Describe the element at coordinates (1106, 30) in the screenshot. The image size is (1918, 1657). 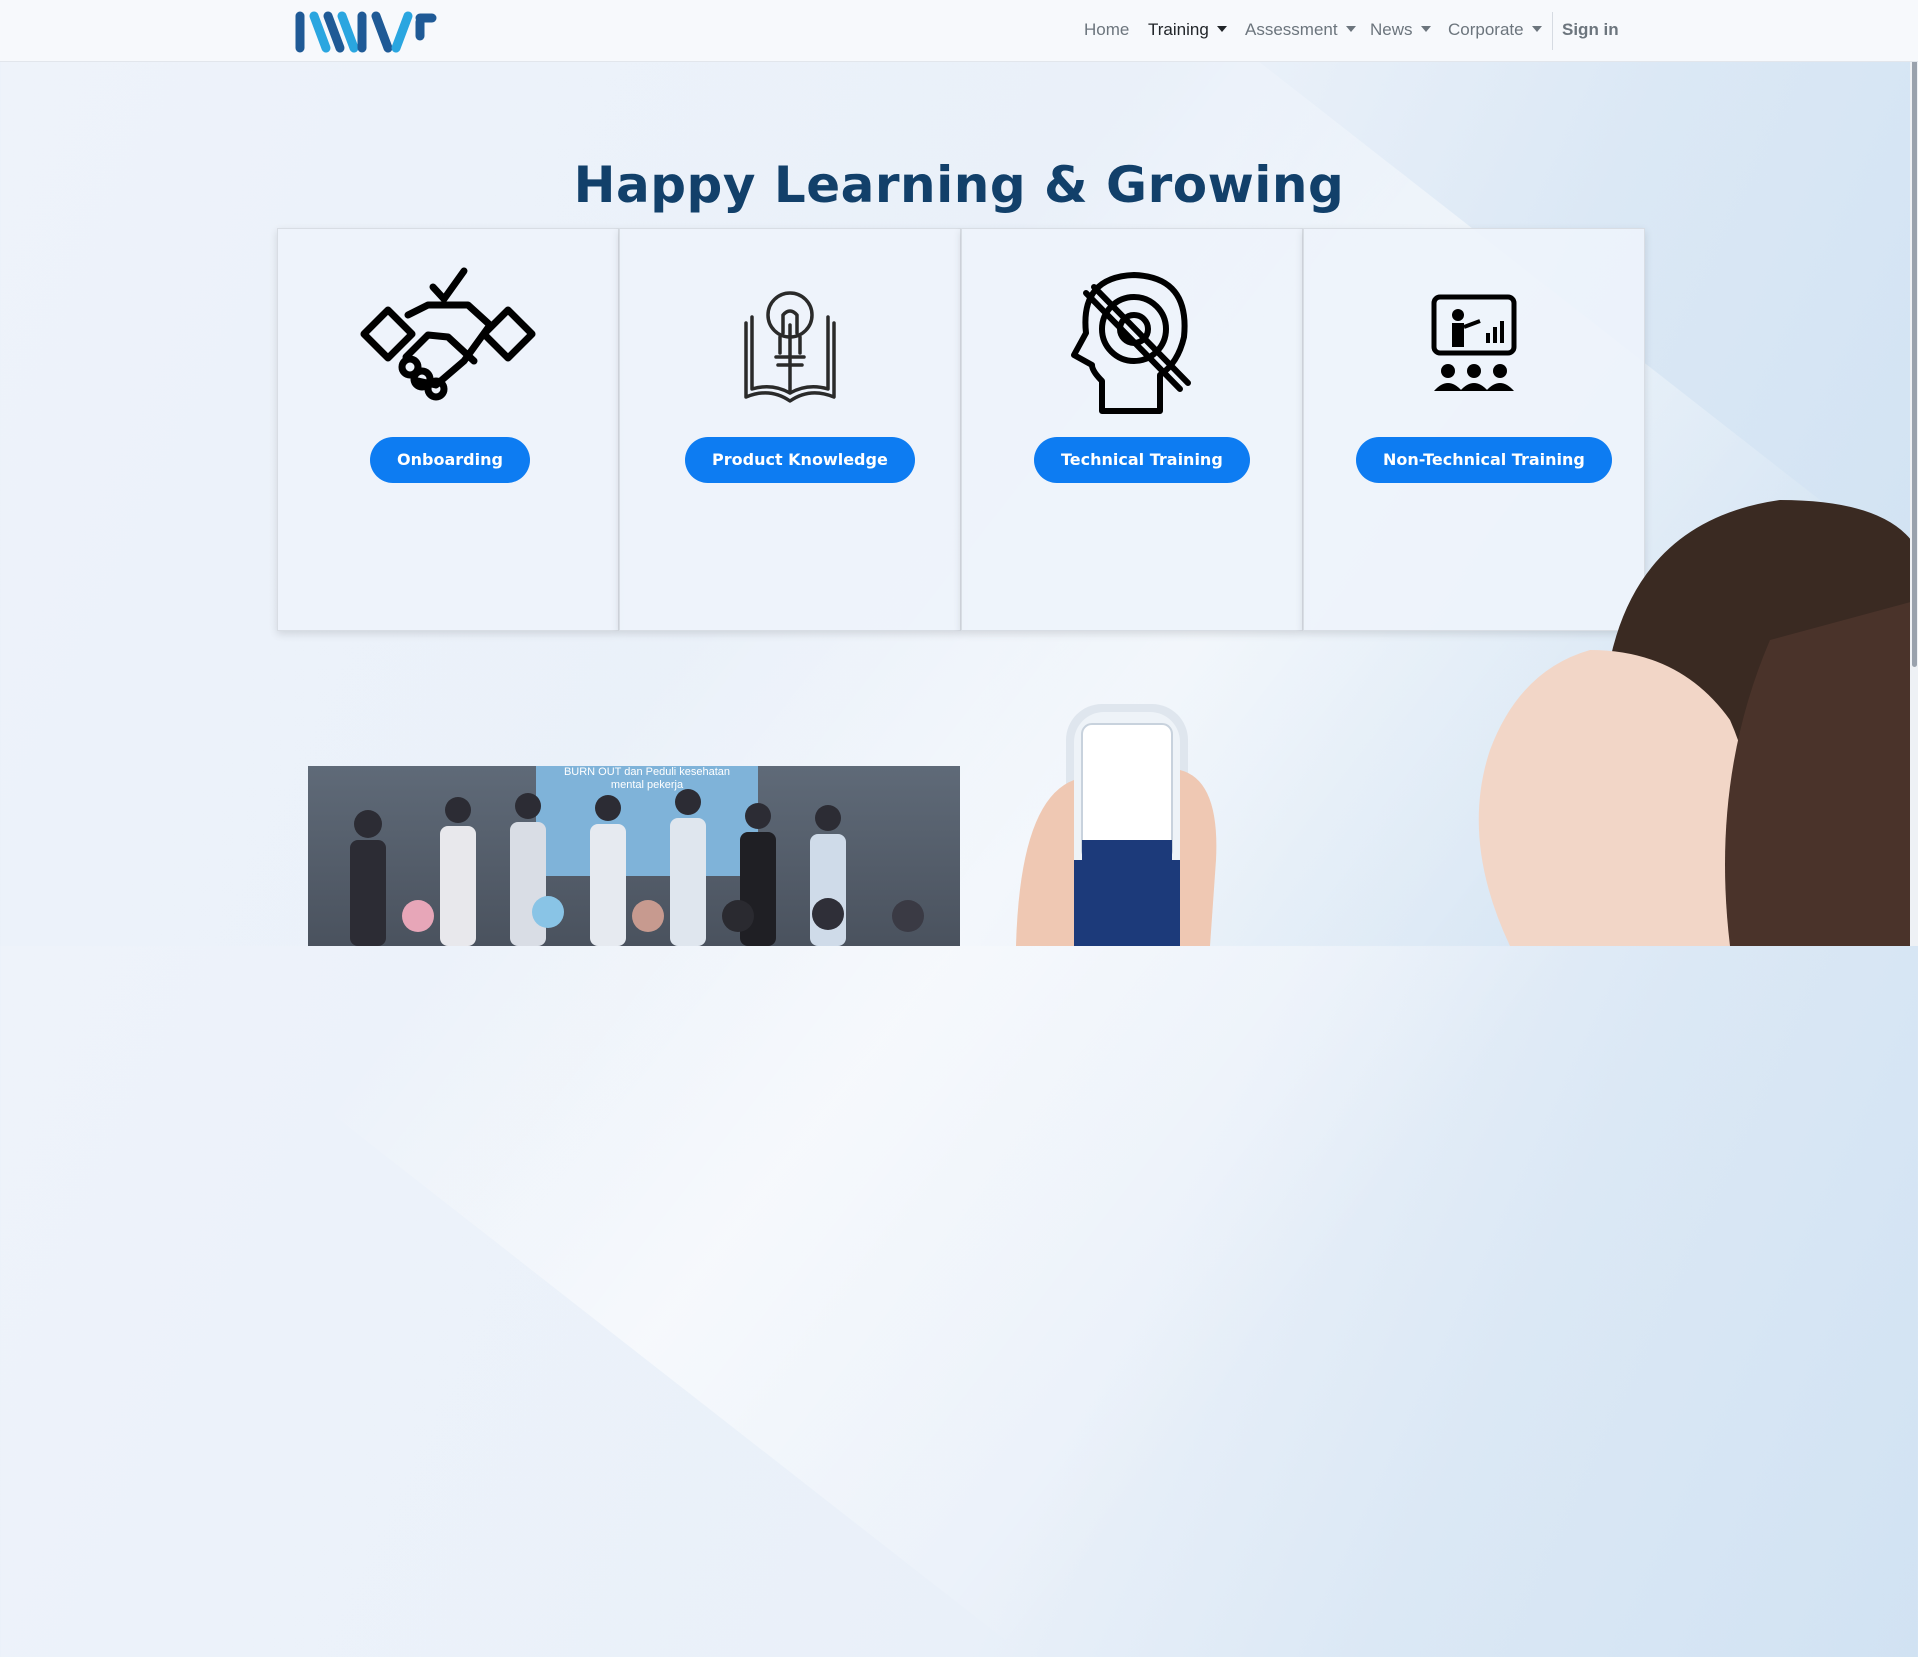
I see `nav-home: Home` at that location.